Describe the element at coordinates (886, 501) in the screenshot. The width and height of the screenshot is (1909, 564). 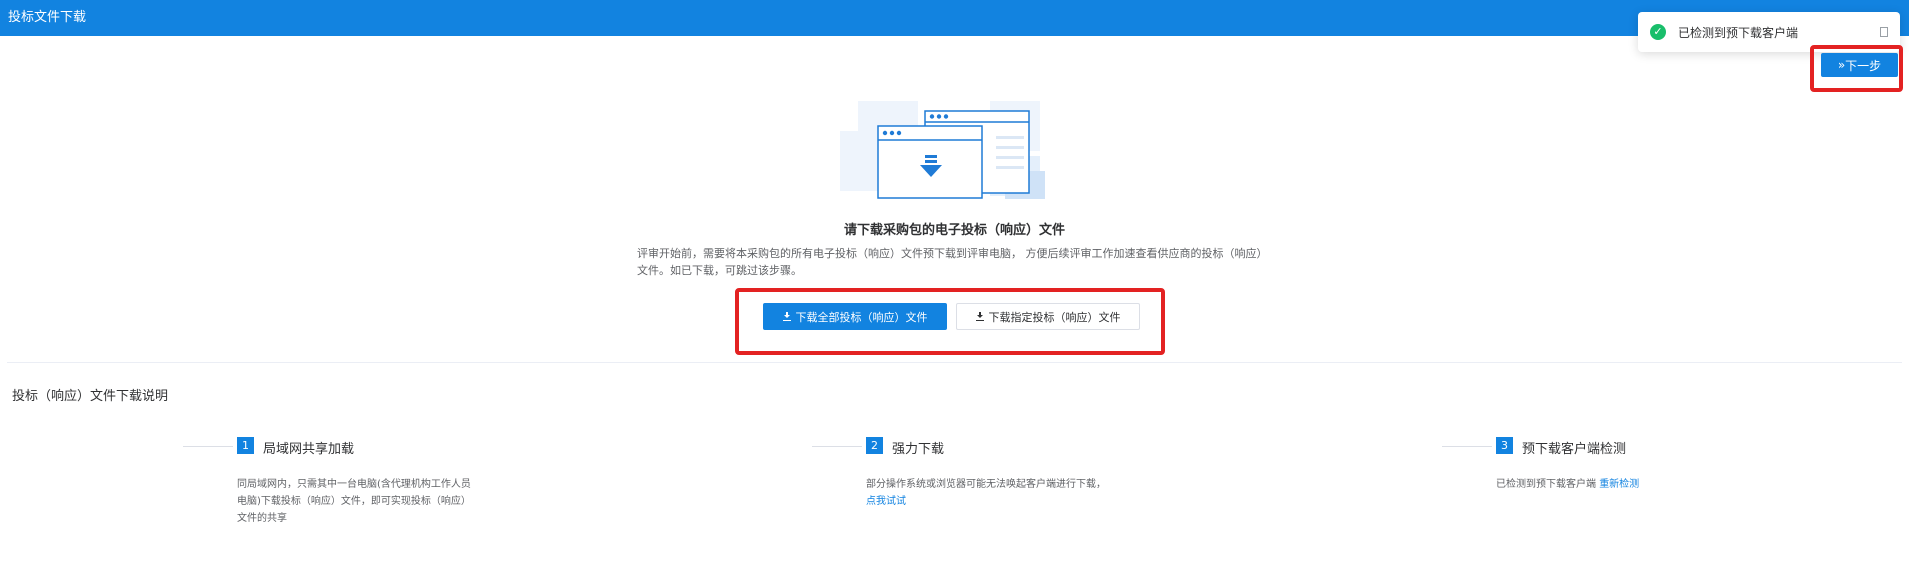
I see `try-it-link: 点我试试` at that location.